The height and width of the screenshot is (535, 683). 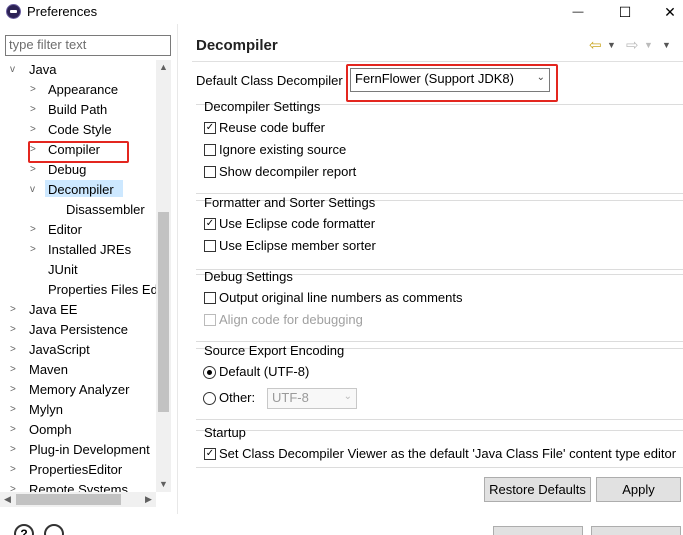 What do you see at coordinates (348, 396) in the screenshot?
I see `chevron-down-icon: ⌄` at bounding box center [348, 396].